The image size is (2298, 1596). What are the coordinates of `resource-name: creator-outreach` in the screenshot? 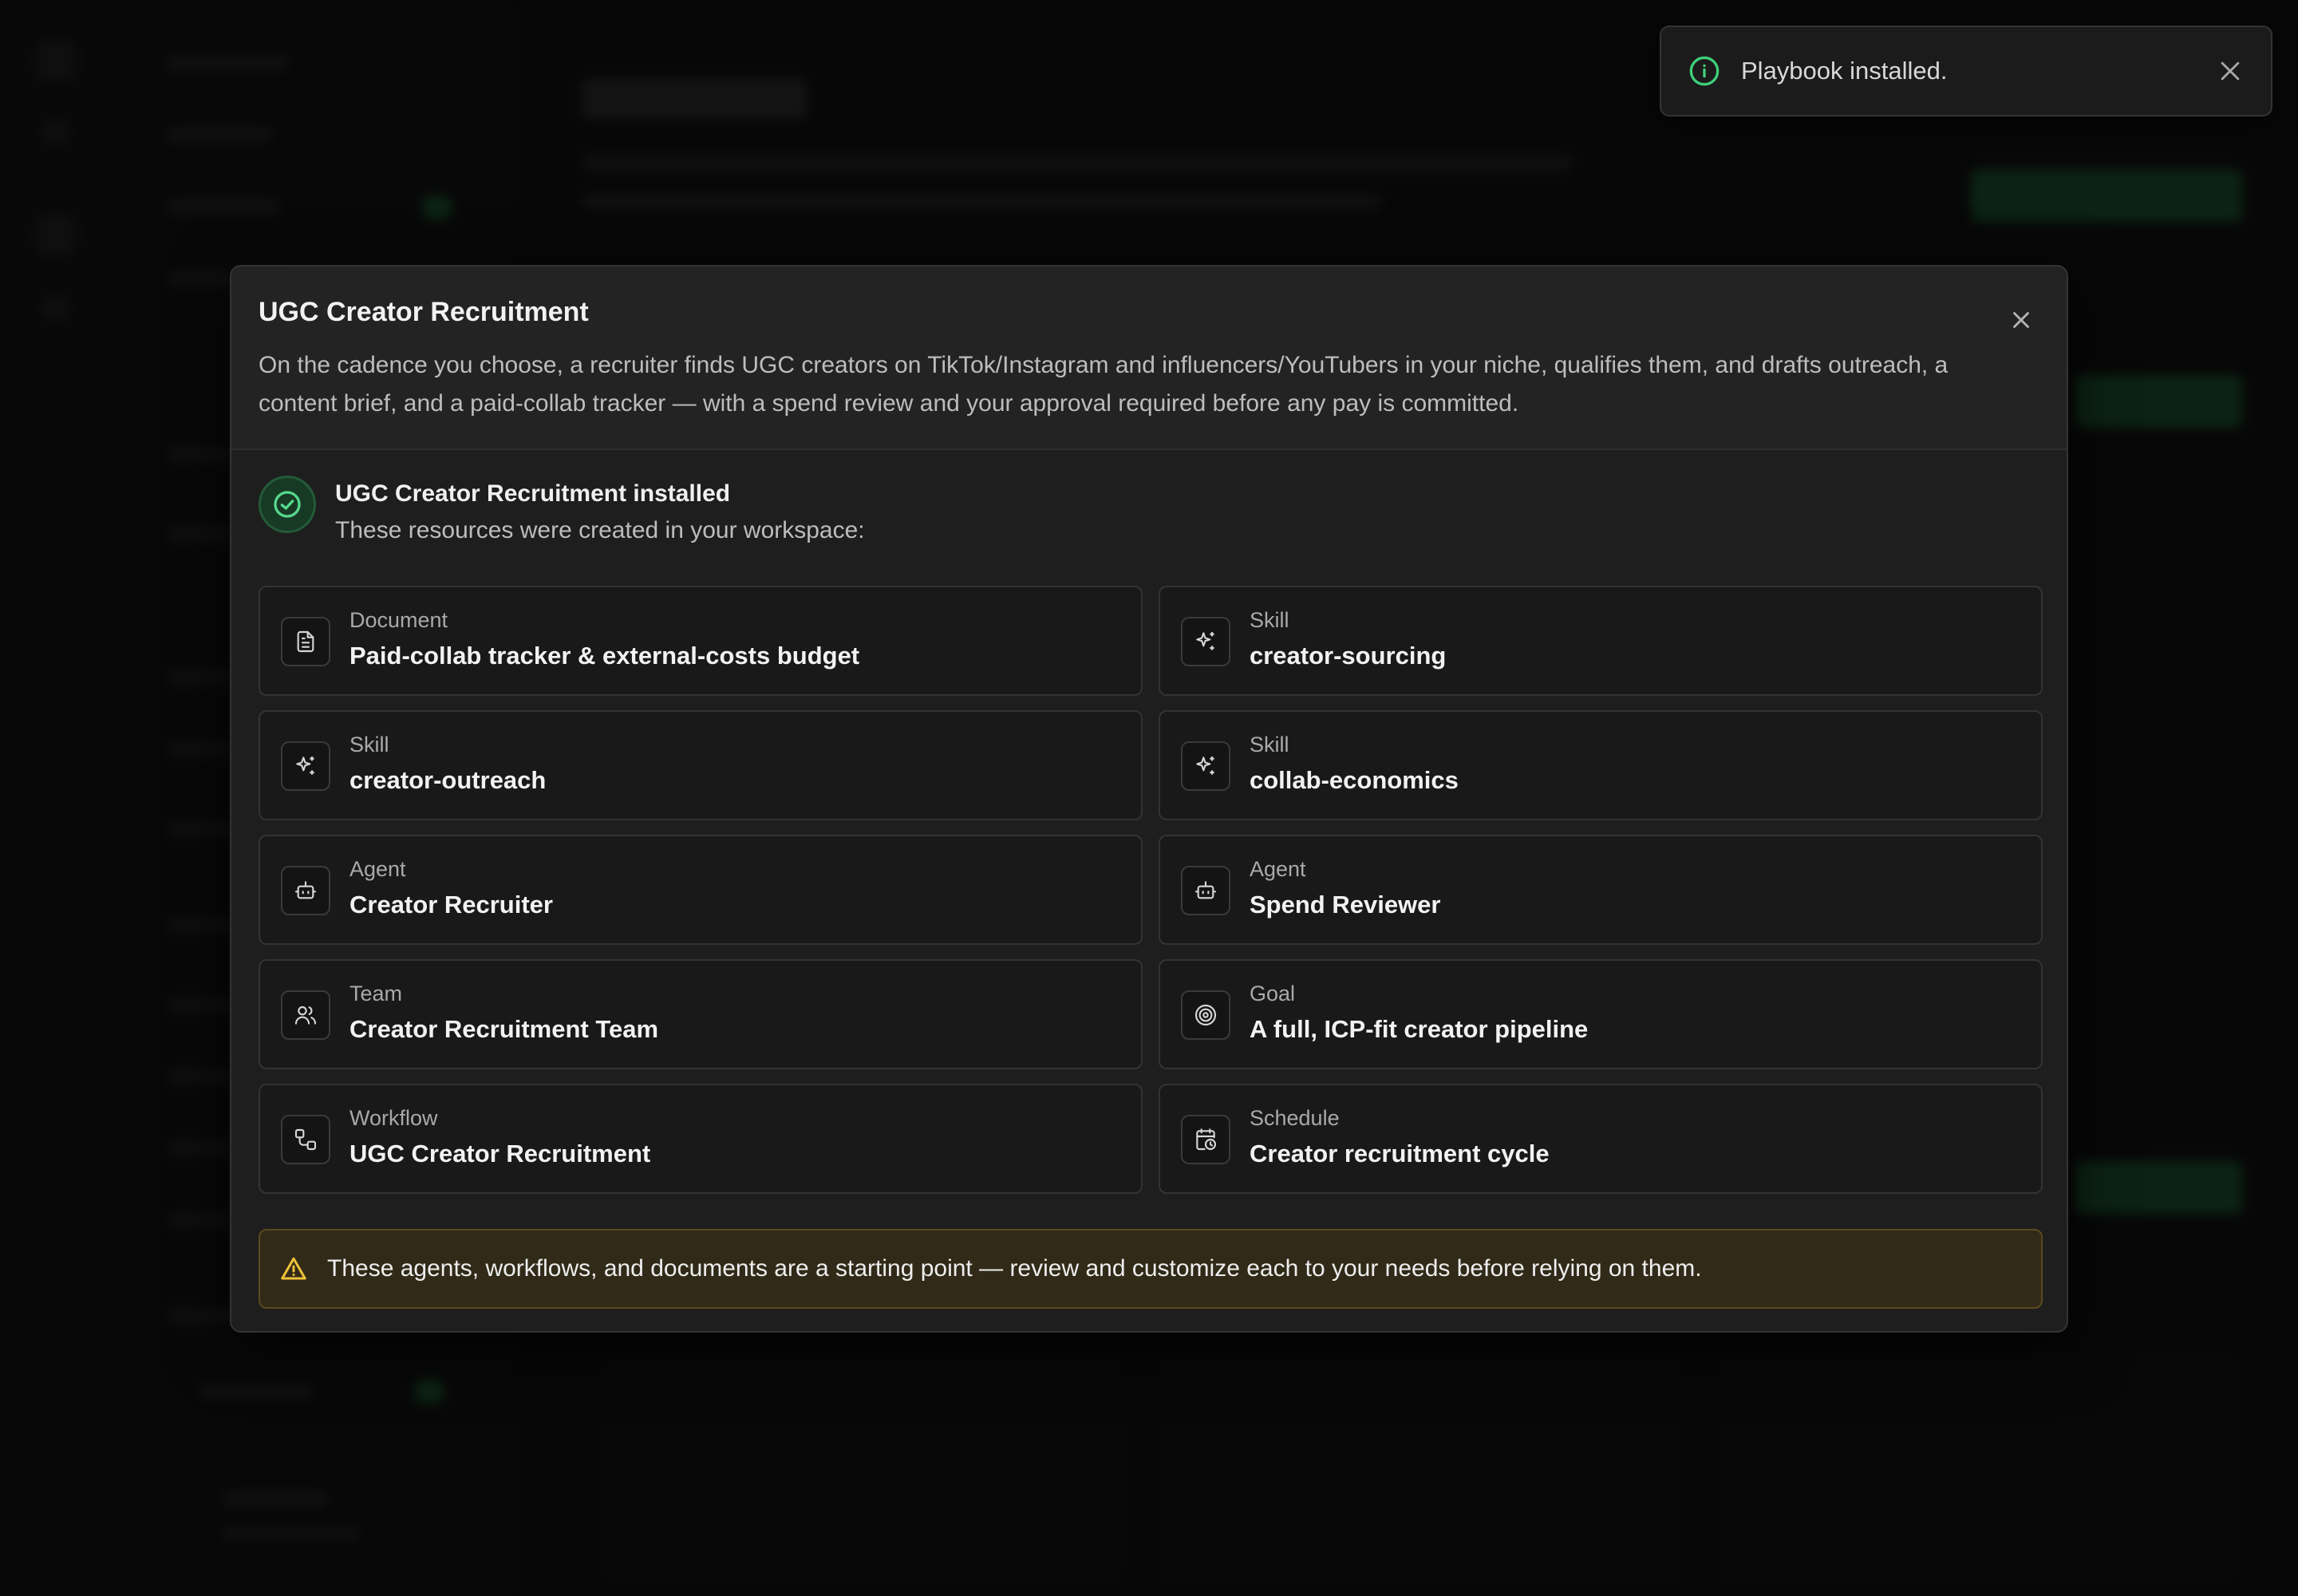 It's located at (448, 780).